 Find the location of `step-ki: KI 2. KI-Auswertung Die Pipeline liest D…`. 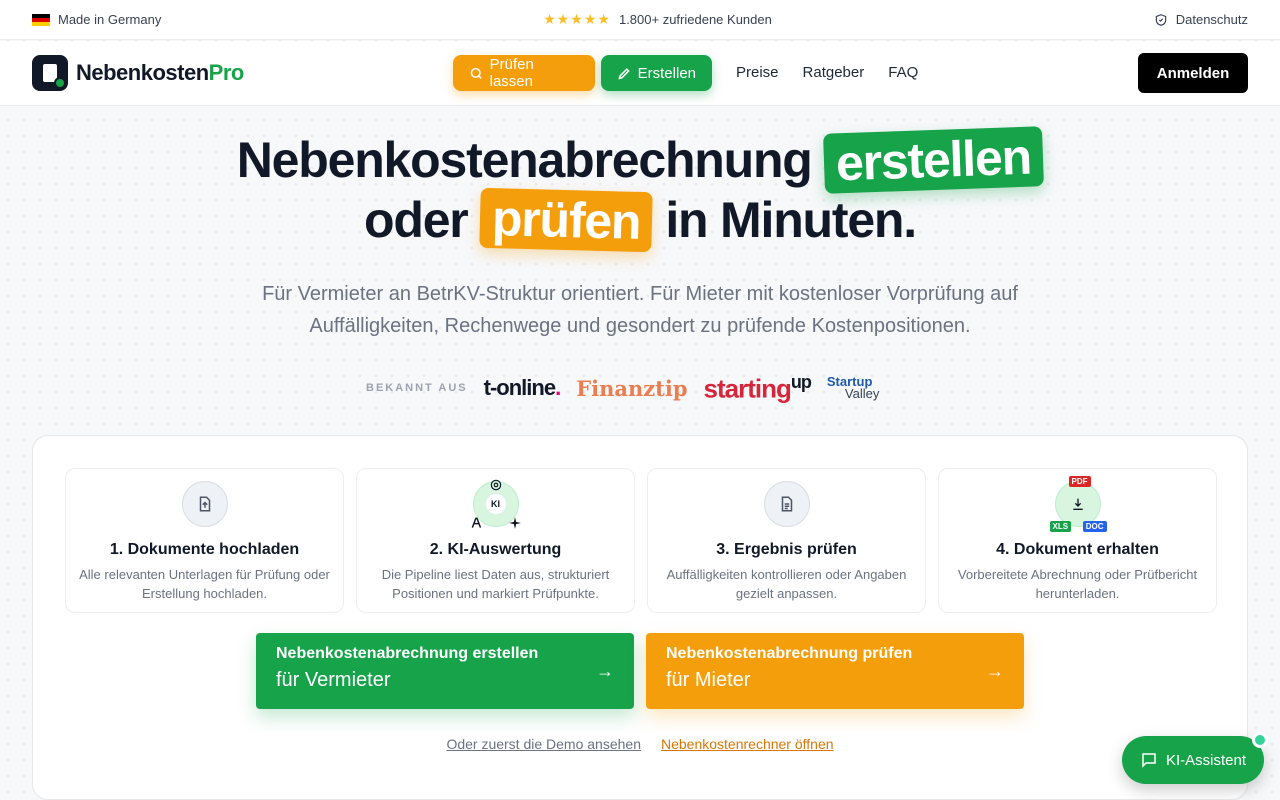

step-ki: KI 2. KI-Auswertung Die Pipeline liest D… is located at coordinates (495, 540).